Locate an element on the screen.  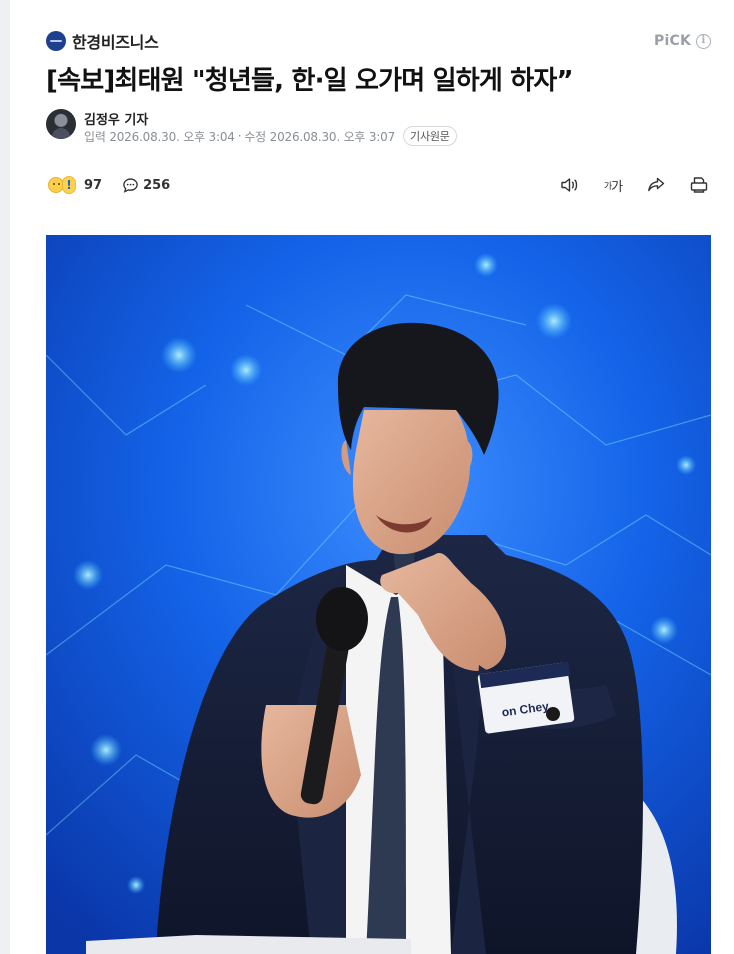
pick-badge: PiCK i is located at coordinates (682, 41).